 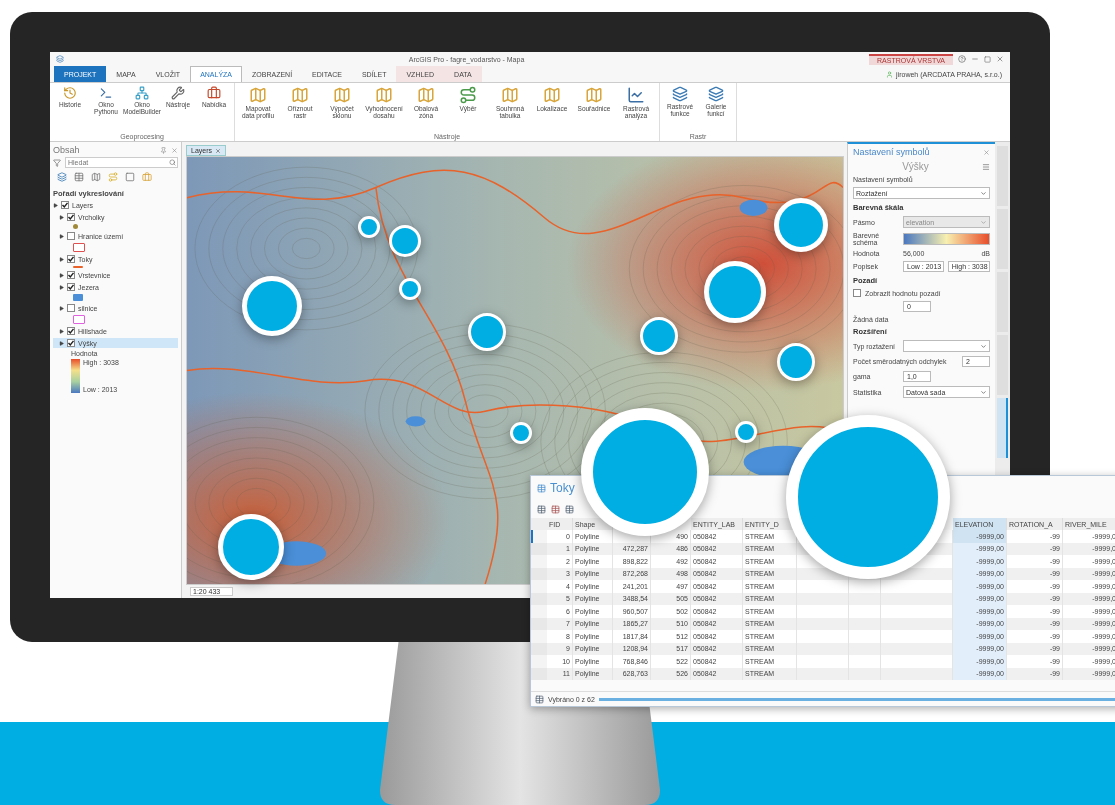 What do you see at coordinates (178, 93) in the screenshot?
I see `wrench-icon` at bounding box center [178, 93].